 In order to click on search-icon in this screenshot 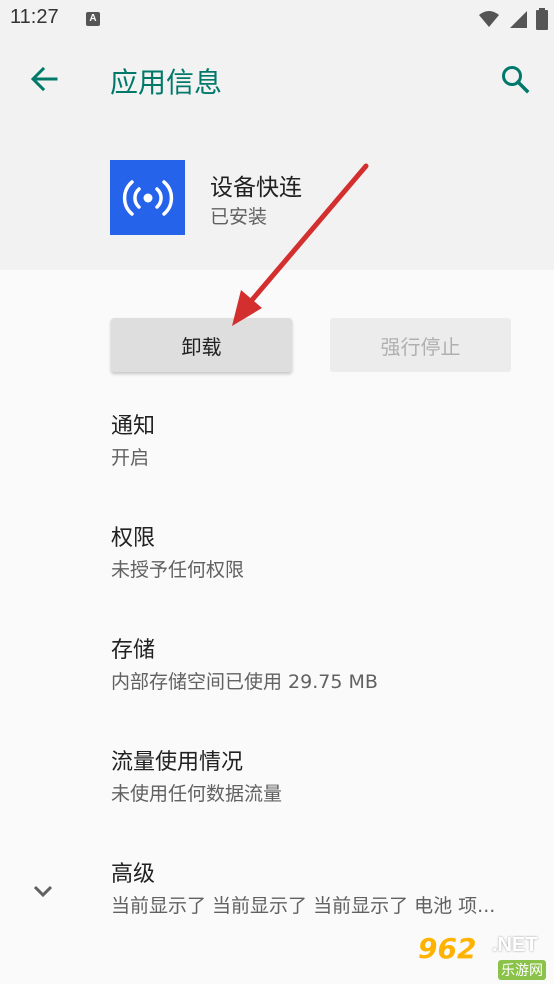, I will do `click(516, 80)`.